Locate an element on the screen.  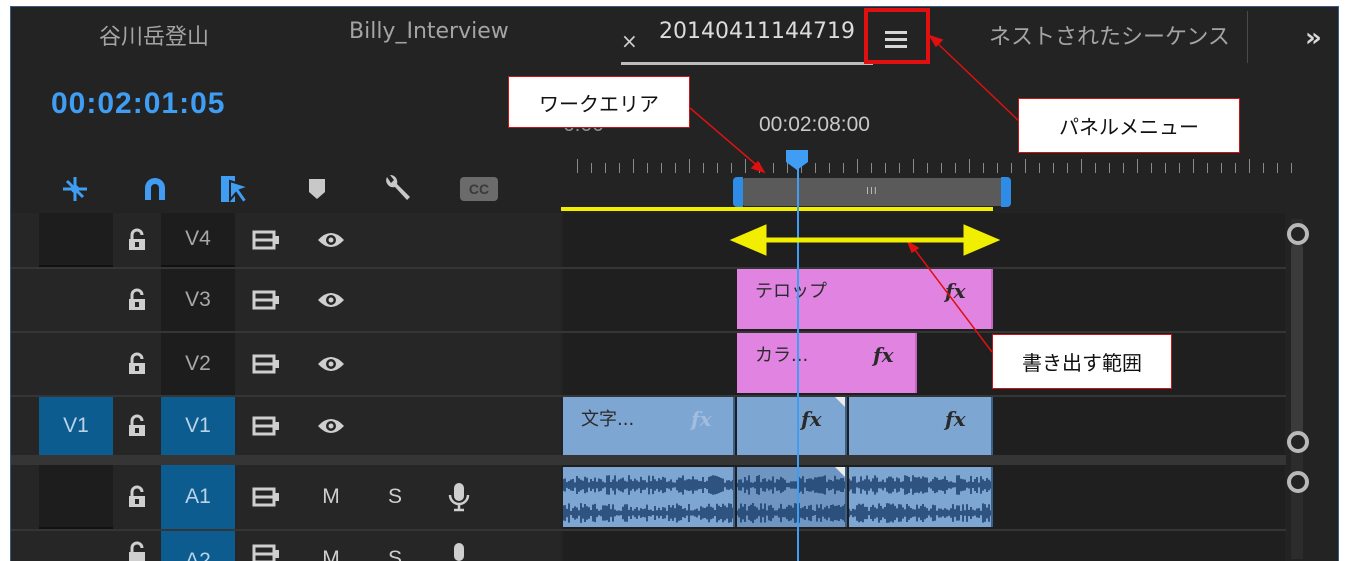
track-target-a1: A1 is located at coordinates (198, 497).